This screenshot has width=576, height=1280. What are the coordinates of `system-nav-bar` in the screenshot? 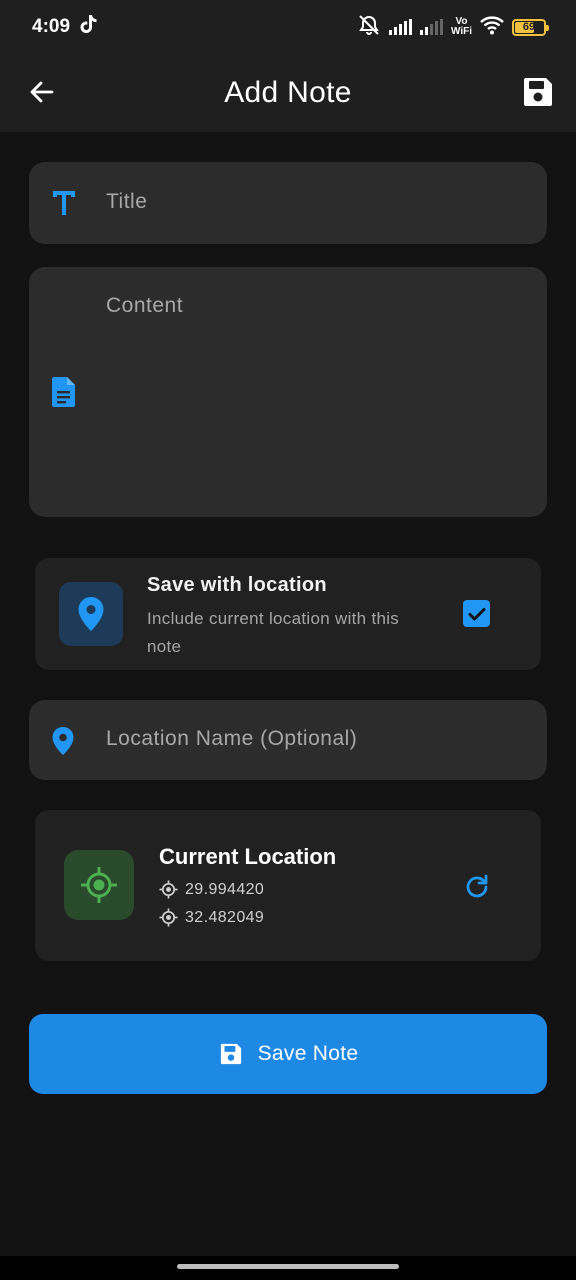 It's located at (288, 1268).